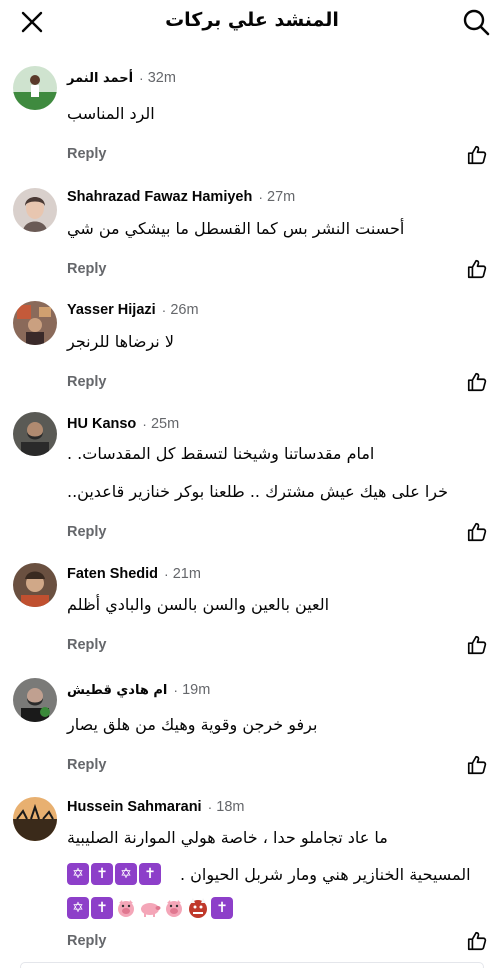 The width and height of the screenshot is (504, 968). I want to click on comment-author: HU Kanso, so click(101, 424).